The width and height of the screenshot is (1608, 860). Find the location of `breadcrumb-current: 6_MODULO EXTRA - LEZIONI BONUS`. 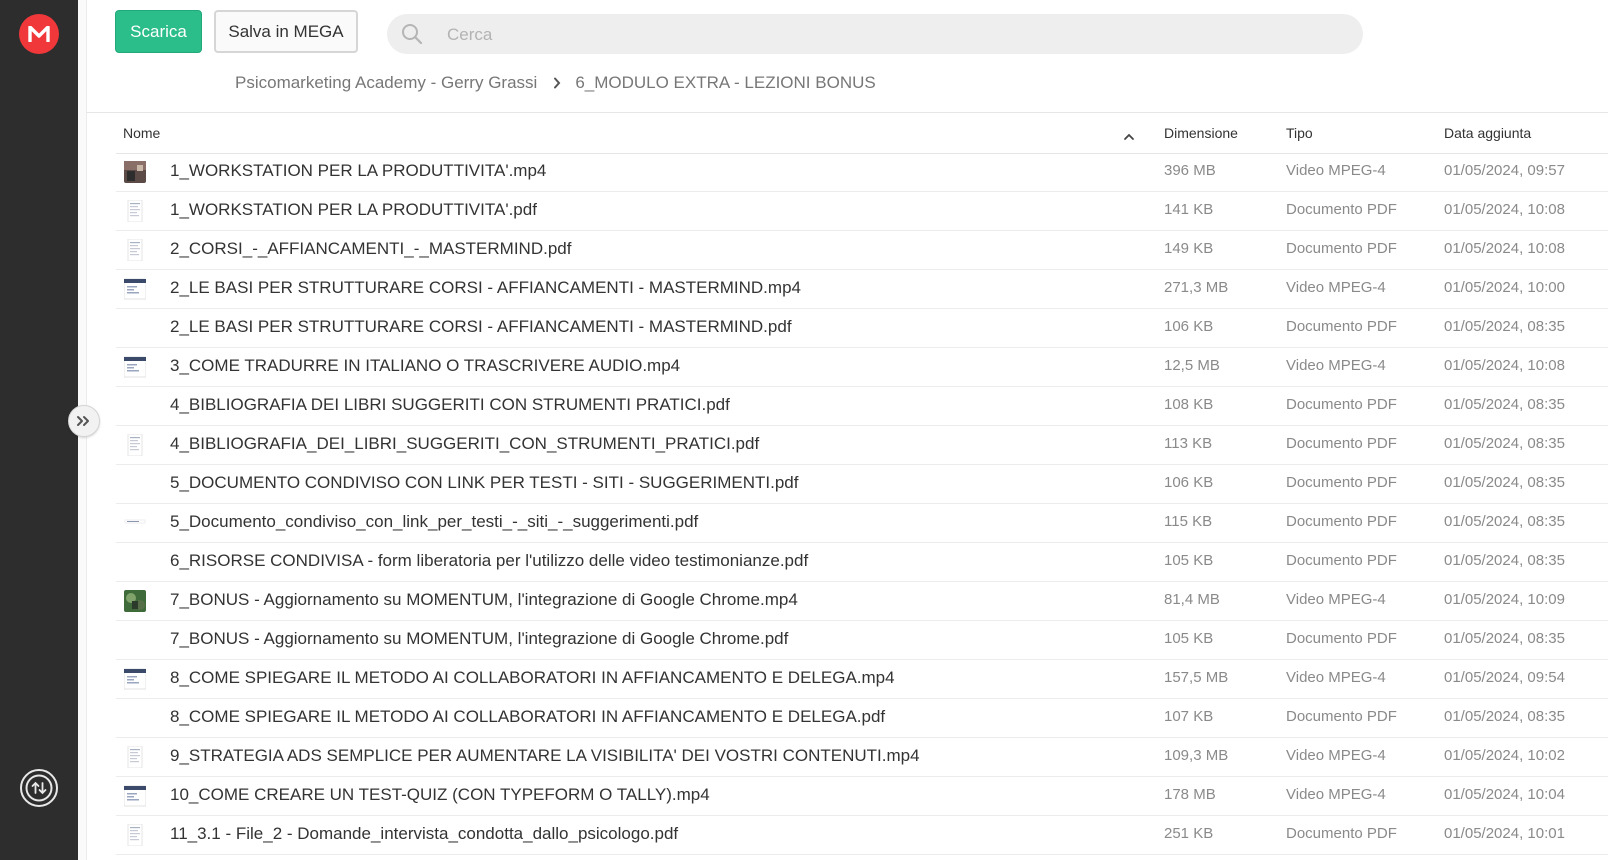

breadcrumb-current: 6_MODULO EXTRA - LEZIONI BONUS is located at coordinates (725, 82).